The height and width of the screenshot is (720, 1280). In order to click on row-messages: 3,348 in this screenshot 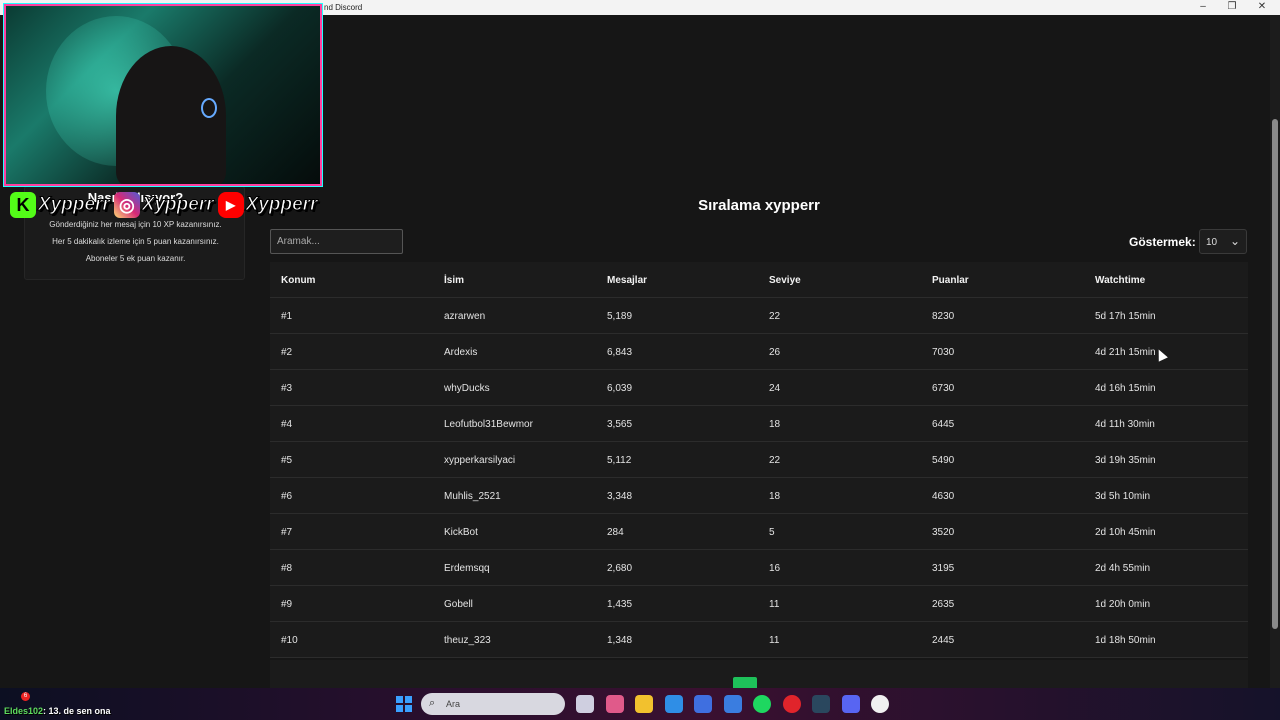, I will do `click(620, 496)`.